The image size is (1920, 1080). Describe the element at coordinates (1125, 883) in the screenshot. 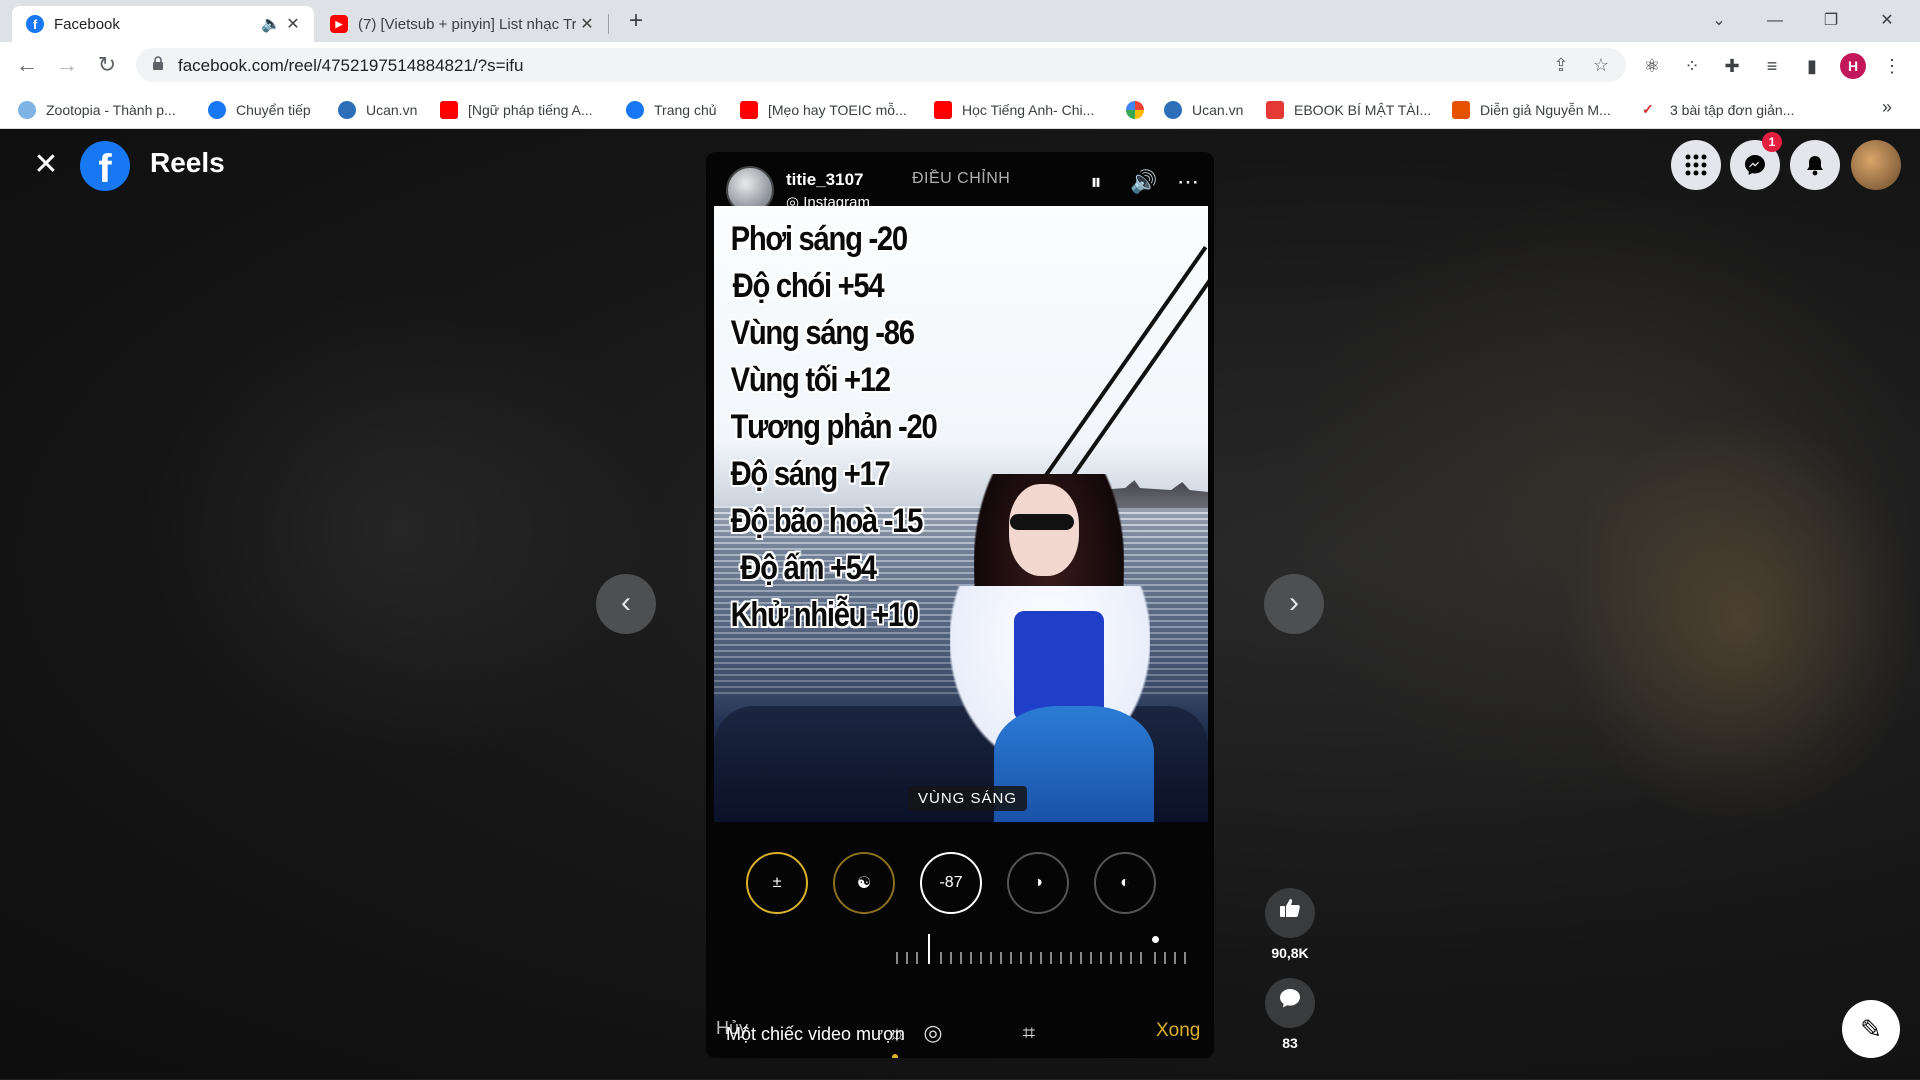

I see `contrast-dial-icon: ◐` at that location.